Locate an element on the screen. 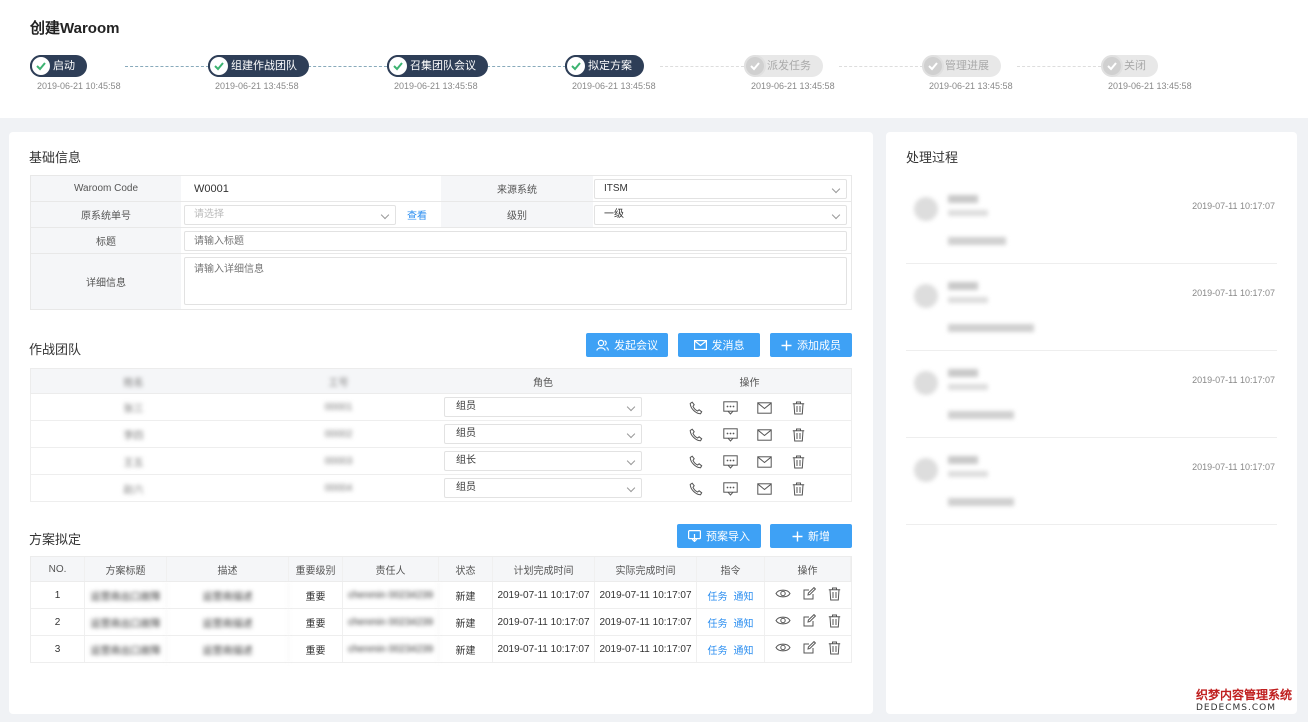 The image size is (1308, 722). plan-column-header: 实际完成时间 is located at coordinates (646, 569).